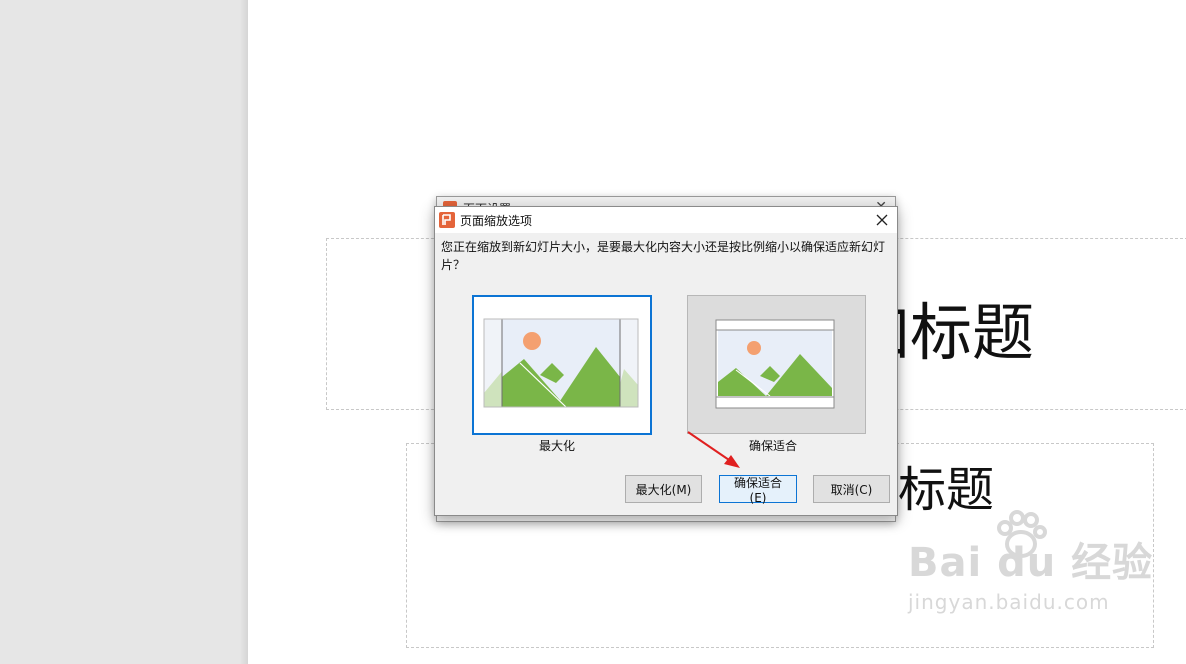 This screenshot has height=664, width=1186. What do you see at coordinates (772, 446) in the screenshot?
I see `ensure-fit-option-label: 确保适合` at bounding box center [772, 446].